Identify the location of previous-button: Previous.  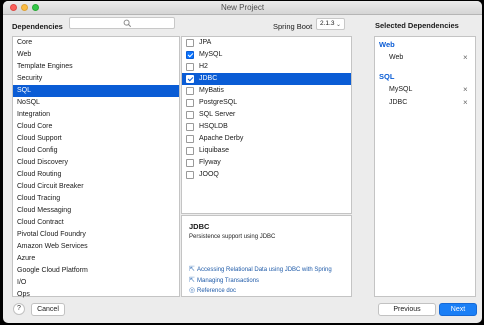
(407, 309).